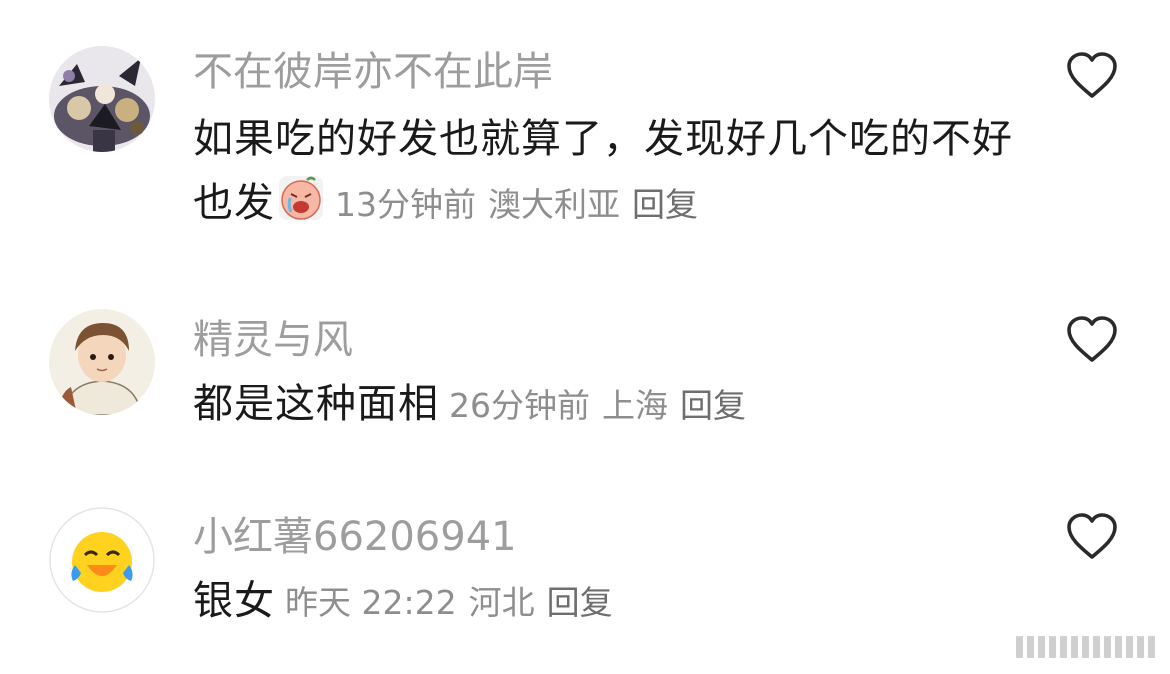 This screenshot has height=674, width=1170. I want to click on username: 精灵与风, so click(273, 340).